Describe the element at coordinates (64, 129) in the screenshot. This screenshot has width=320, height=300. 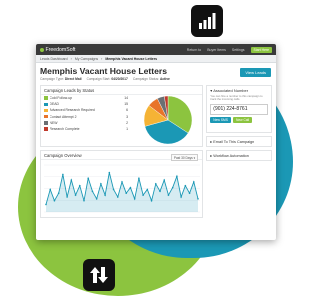
I see `legend-label: Research Complete` at that location.